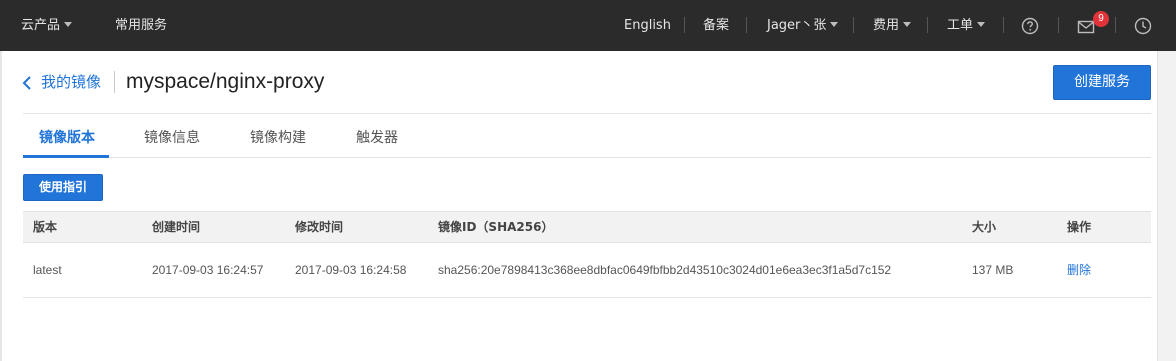 The image size is (1176, 361). Describe the element at coordinates (1102, 82) in the screenshot. I see `create-service-button: 创建服务` at that location.